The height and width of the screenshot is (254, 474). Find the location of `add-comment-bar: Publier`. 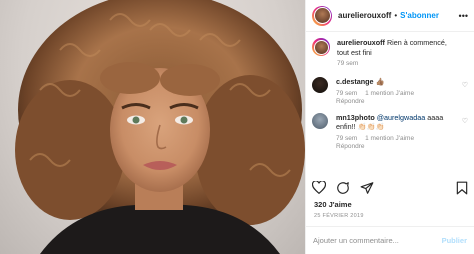

add-comment-bar: Publier is located at coordinates (390, 240).